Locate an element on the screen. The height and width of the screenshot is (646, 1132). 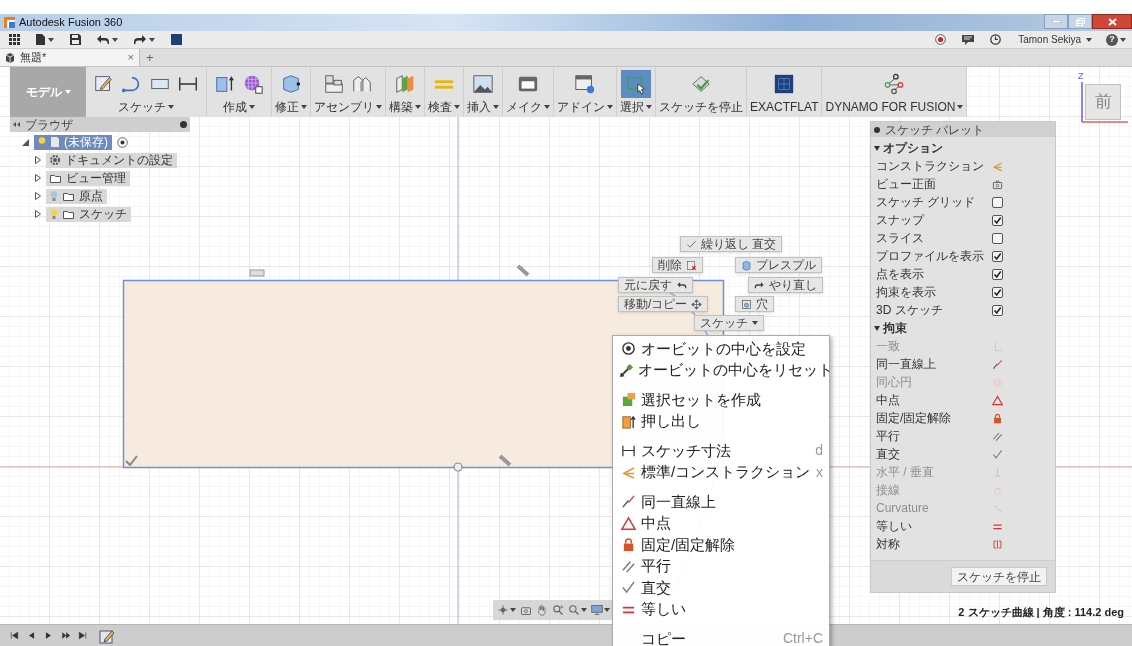
context-menu-item: オービットの中心をリセット is located at coordinates (721, 370).